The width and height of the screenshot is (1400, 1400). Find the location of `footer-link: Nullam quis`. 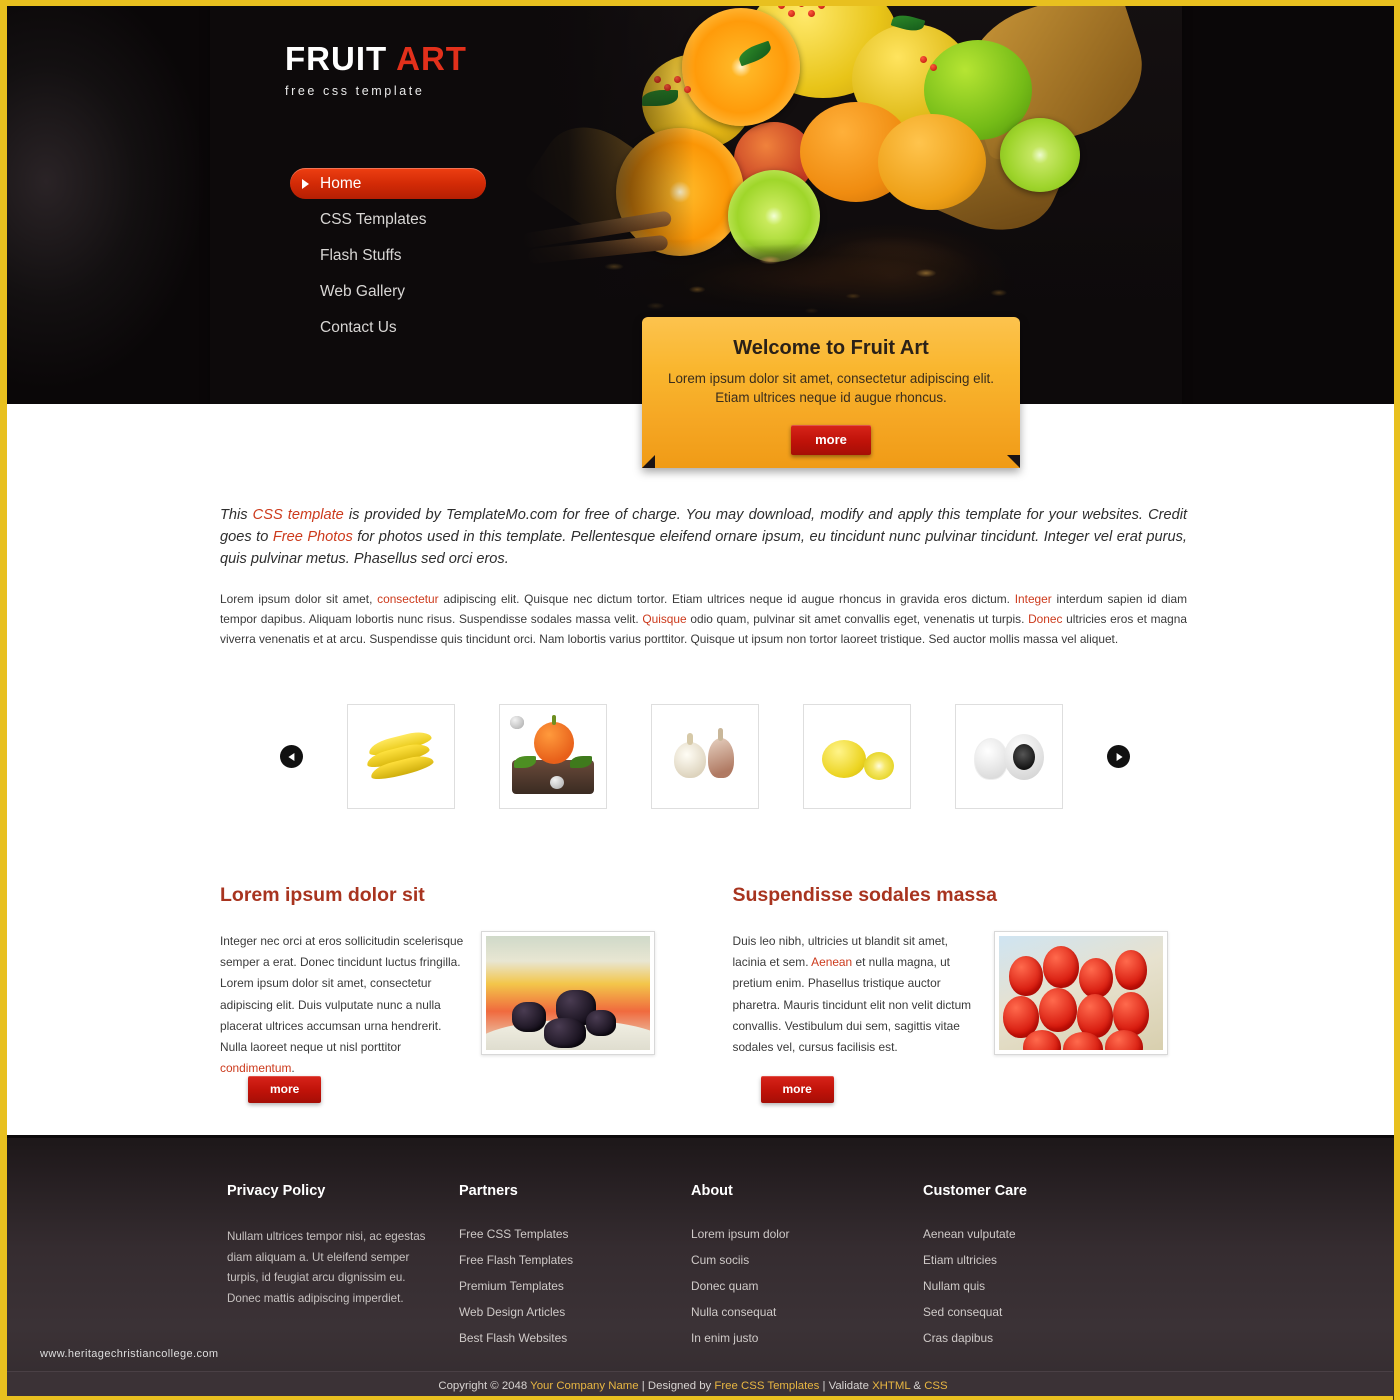

footer-link: Nullam quis is located at coordinates (1039, 1286).